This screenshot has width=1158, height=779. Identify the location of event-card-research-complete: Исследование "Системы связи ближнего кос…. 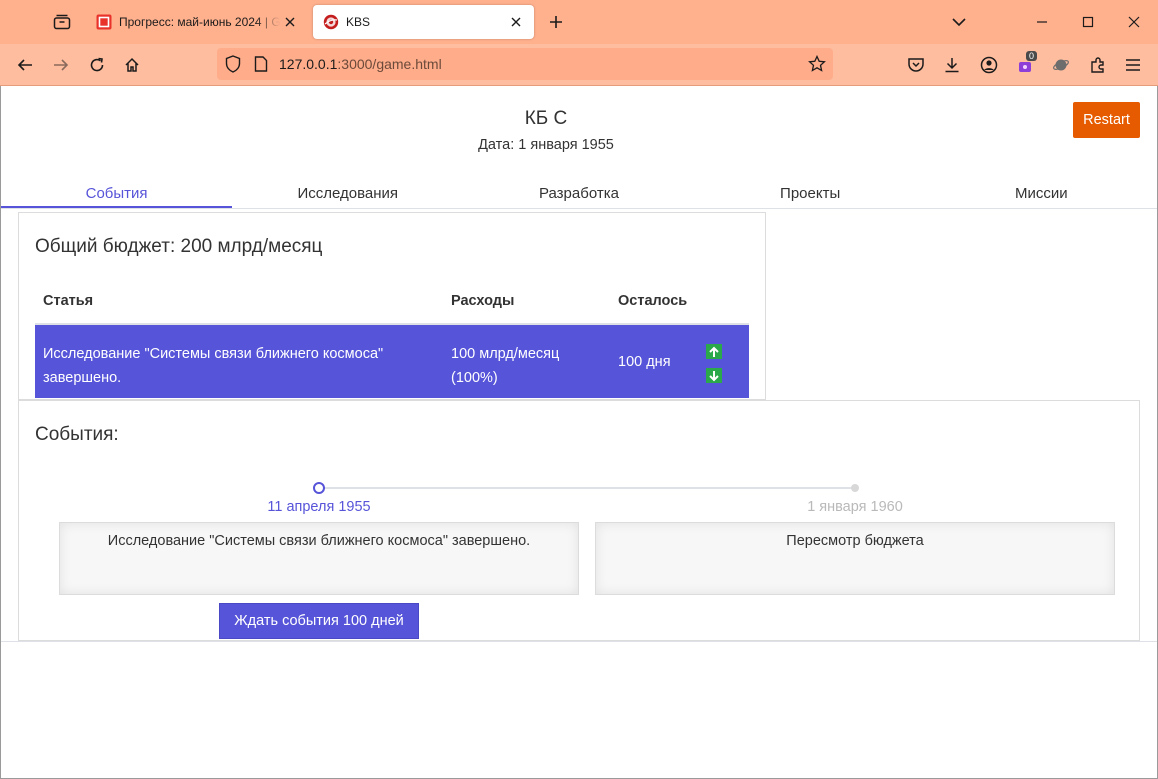
(319, 558).